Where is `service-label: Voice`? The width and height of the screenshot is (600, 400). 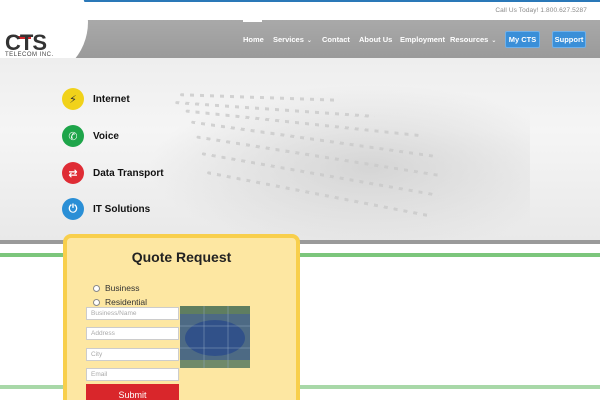
service-label: Voice is located at coordinates (106, 136).